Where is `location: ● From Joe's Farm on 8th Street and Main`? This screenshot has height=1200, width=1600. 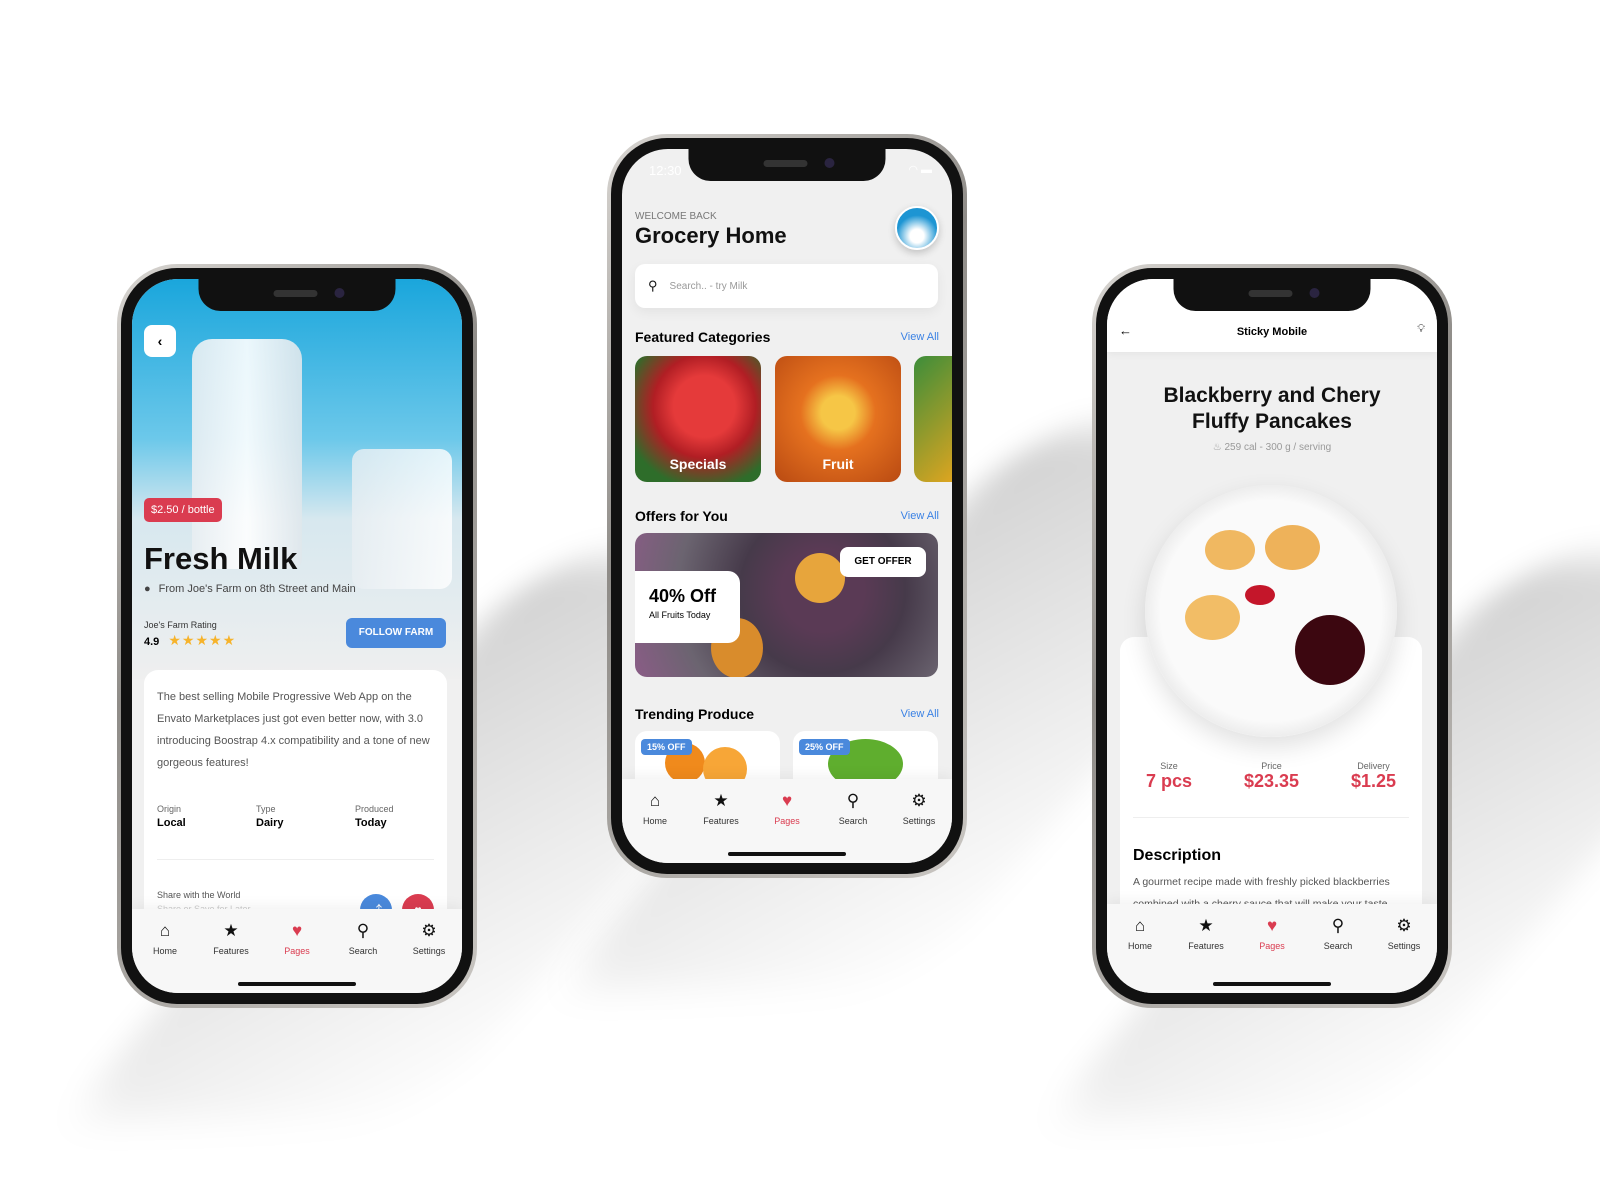 location: ● From Joe's Farm on 8th Street and Main is located at coordinates (250, 589).